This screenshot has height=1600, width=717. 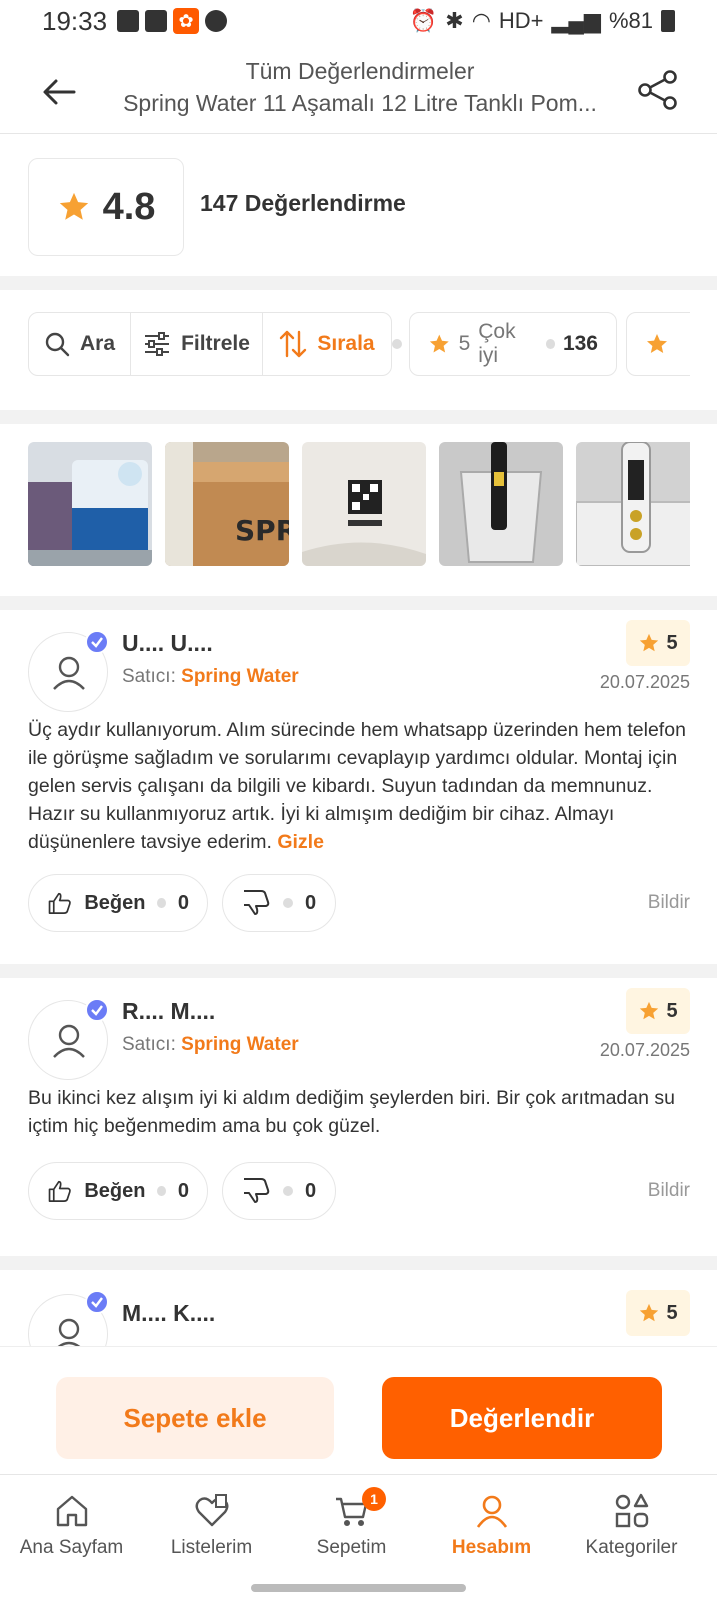 I want to click on star-filter-chip: 5 Çok iyi 136, so click(x=513, y=344).